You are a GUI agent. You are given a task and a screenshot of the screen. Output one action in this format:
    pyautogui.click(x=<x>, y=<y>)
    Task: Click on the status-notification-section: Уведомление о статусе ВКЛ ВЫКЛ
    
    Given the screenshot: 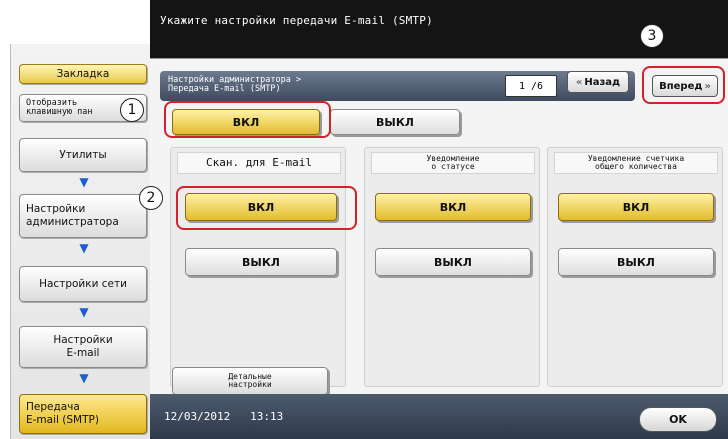 What is the action you would take?
    pyautogui.click(x=452, y=267)
    